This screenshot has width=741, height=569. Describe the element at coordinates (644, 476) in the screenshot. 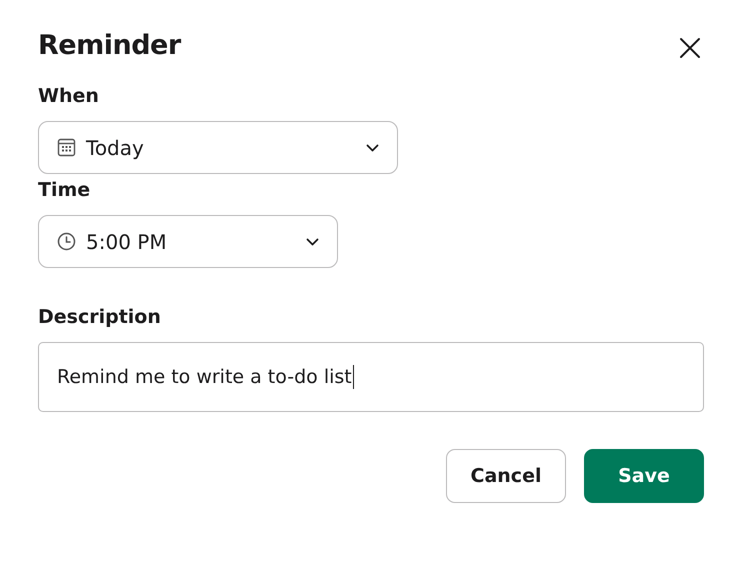

I see `save-button: Save` at that location.